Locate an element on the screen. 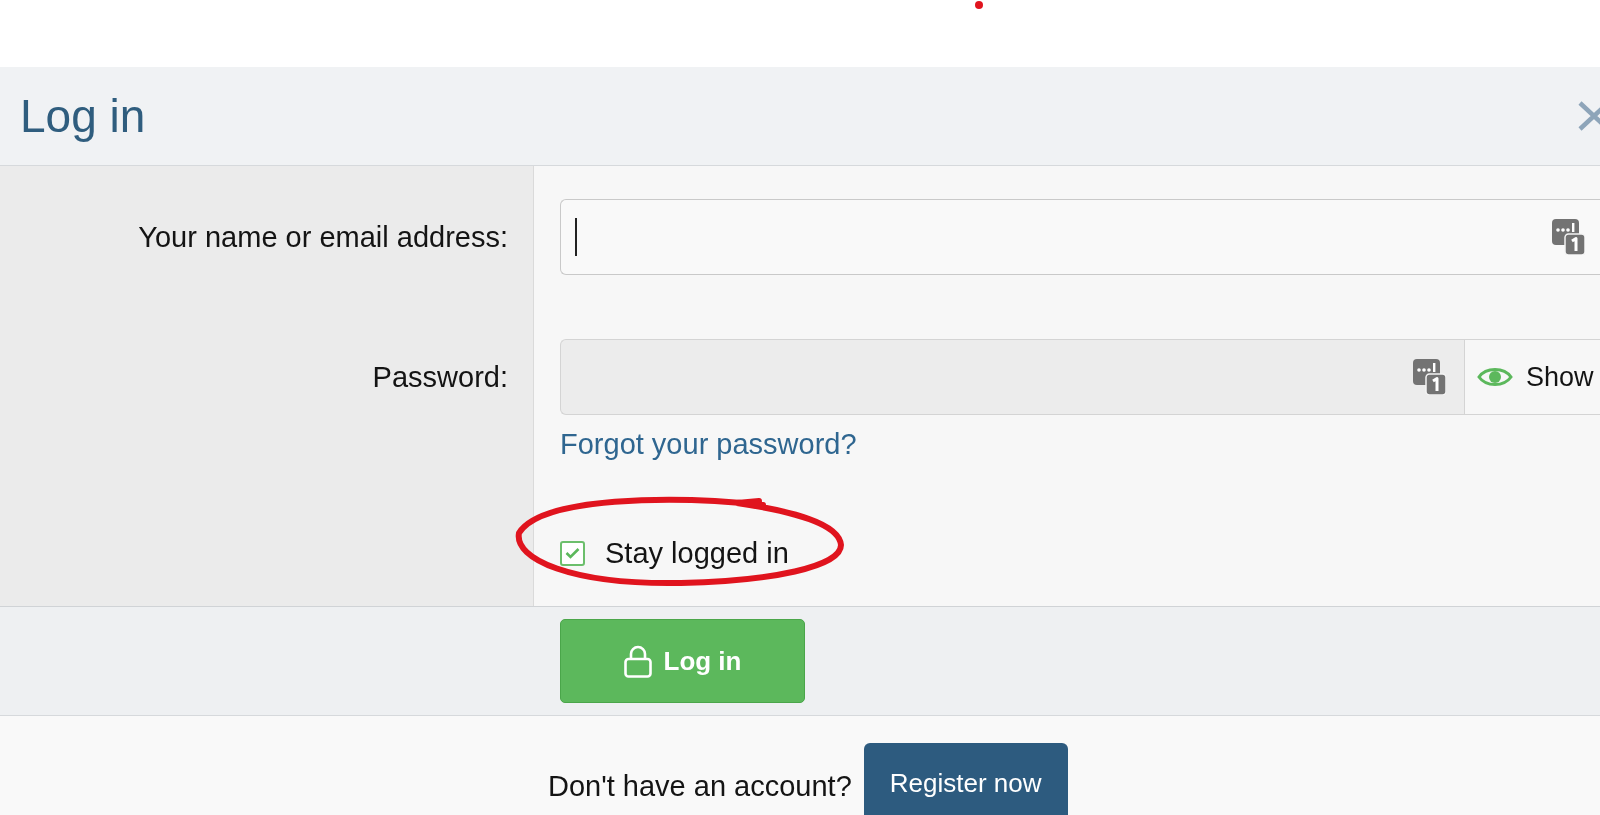 This screenshot has height=815, width=1600. checkbox is located at coordinates (572, 553).